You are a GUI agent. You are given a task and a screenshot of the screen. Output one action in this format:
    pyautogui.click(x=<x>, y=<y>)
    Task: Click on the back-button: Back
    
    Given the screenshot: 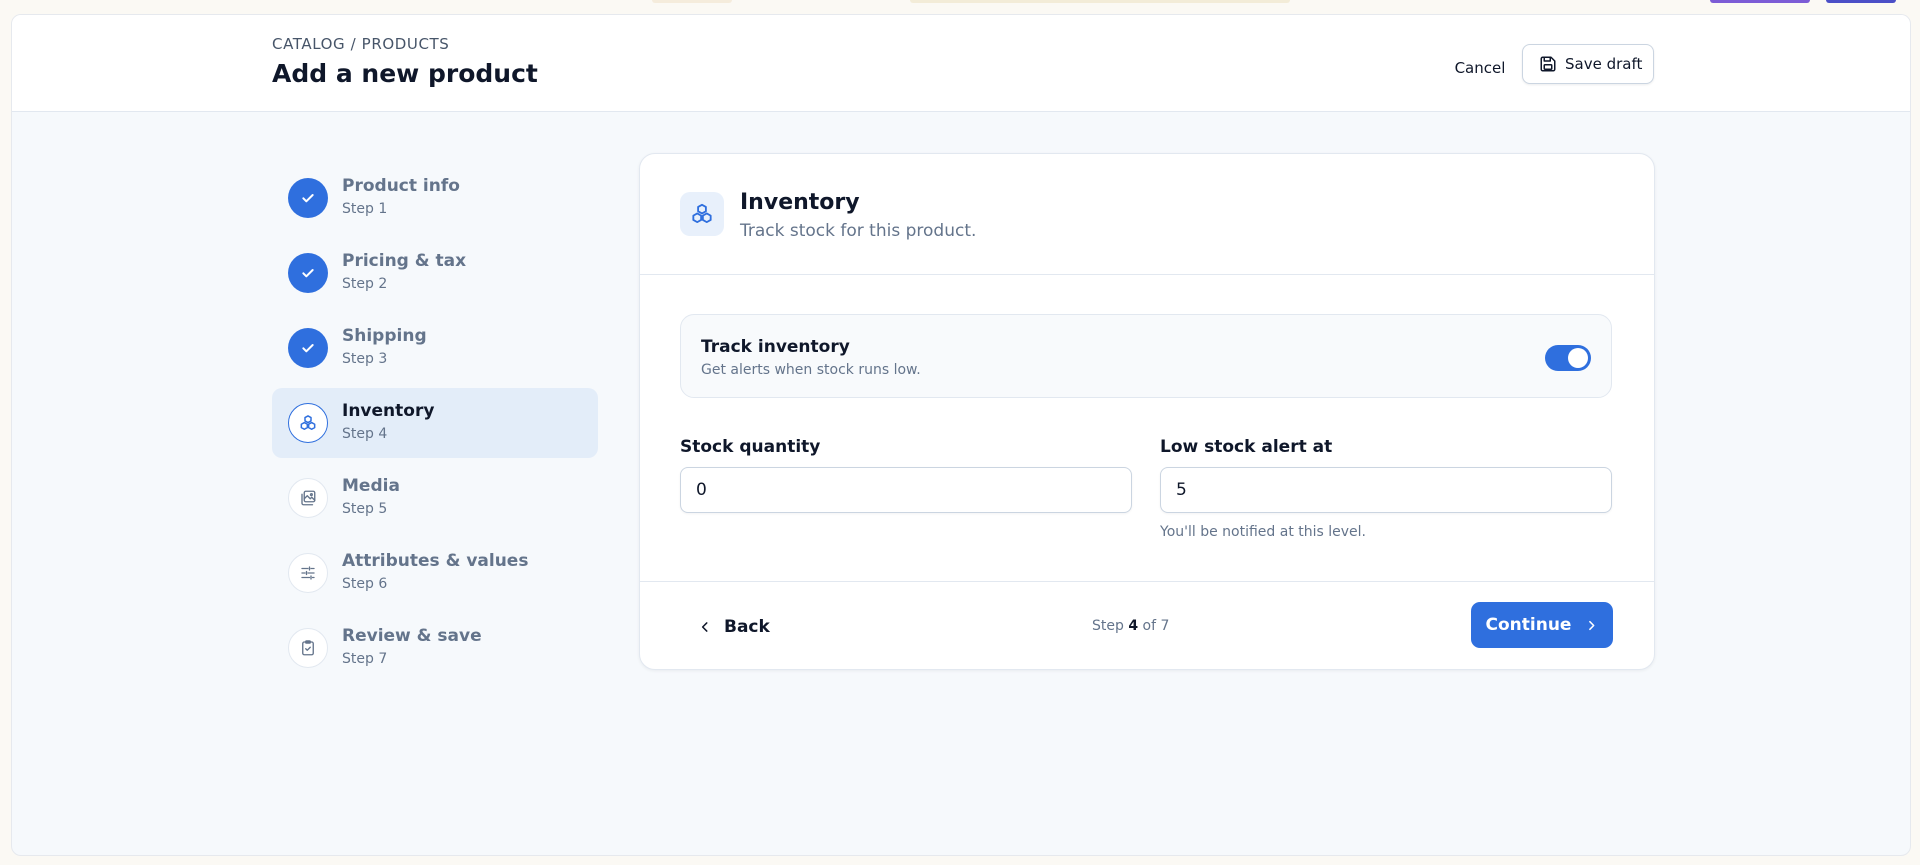 What is the action you would take?
    pyautogui.click(x=734, y=627)
    